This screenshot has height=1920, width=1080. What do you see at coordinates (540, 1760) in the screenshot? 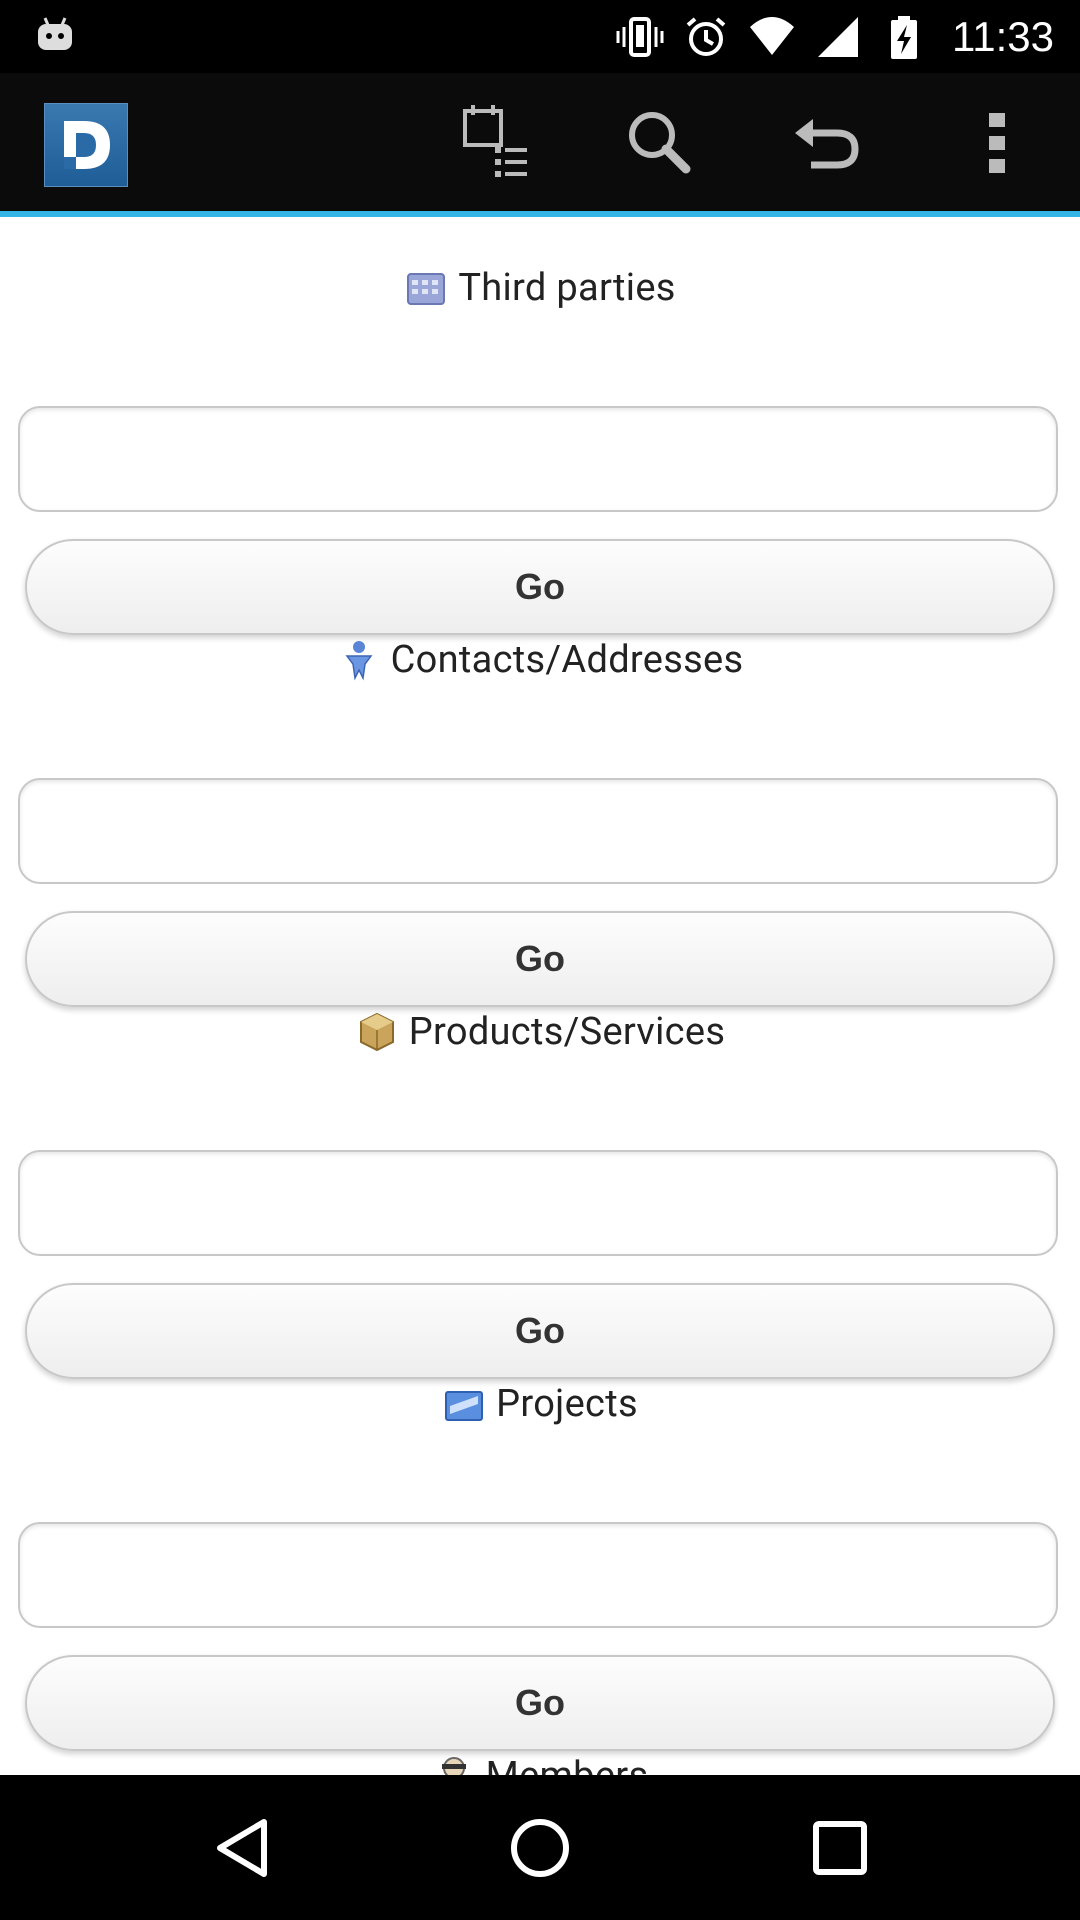
I see `section-title: Members` at bounding box center [540, 1760].